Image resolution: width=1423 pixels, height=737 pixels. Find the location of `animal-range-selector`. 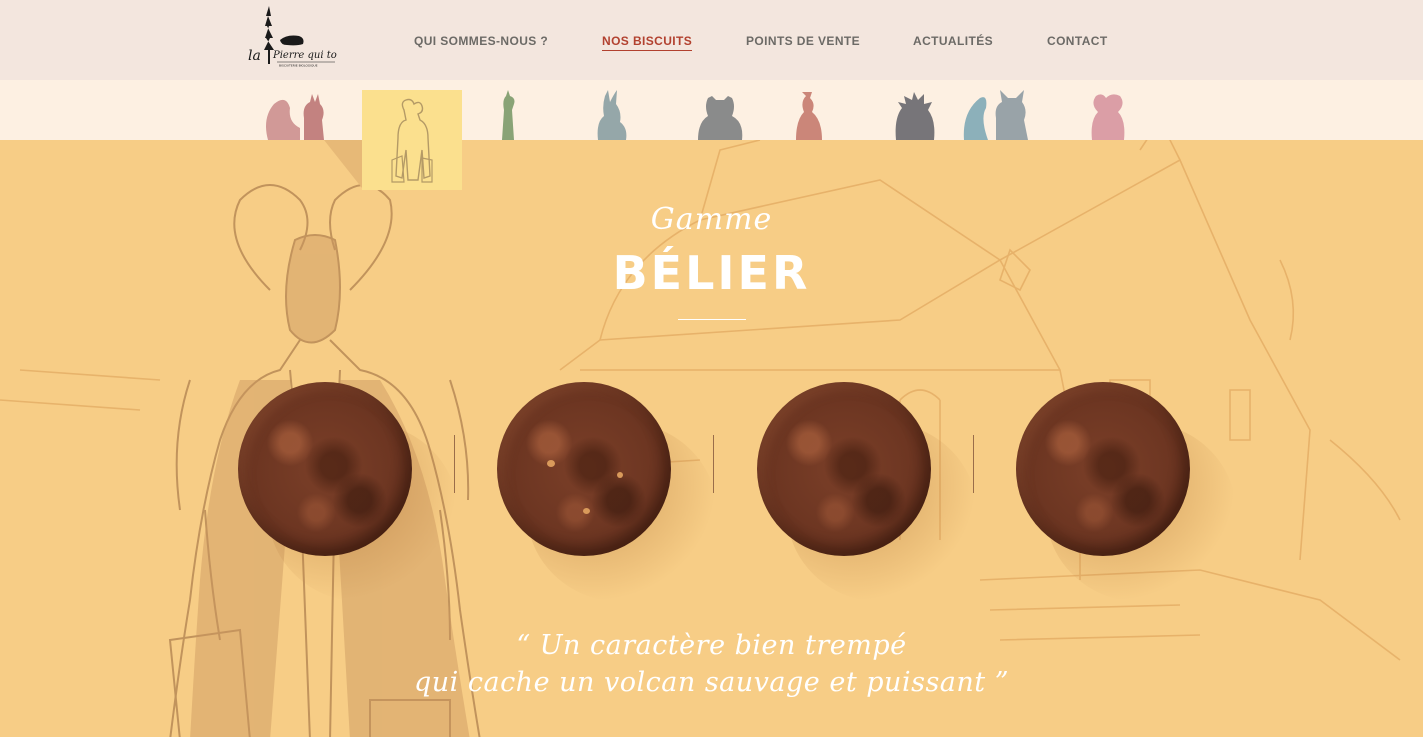

animal-range-selector is located at coordinates (711, 110).